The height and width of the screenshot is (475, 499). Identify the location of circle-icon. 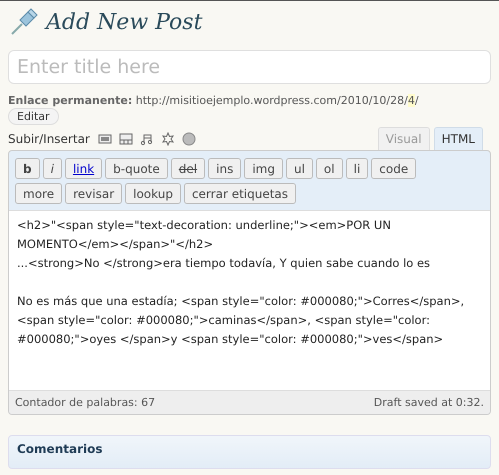
(189, 139).